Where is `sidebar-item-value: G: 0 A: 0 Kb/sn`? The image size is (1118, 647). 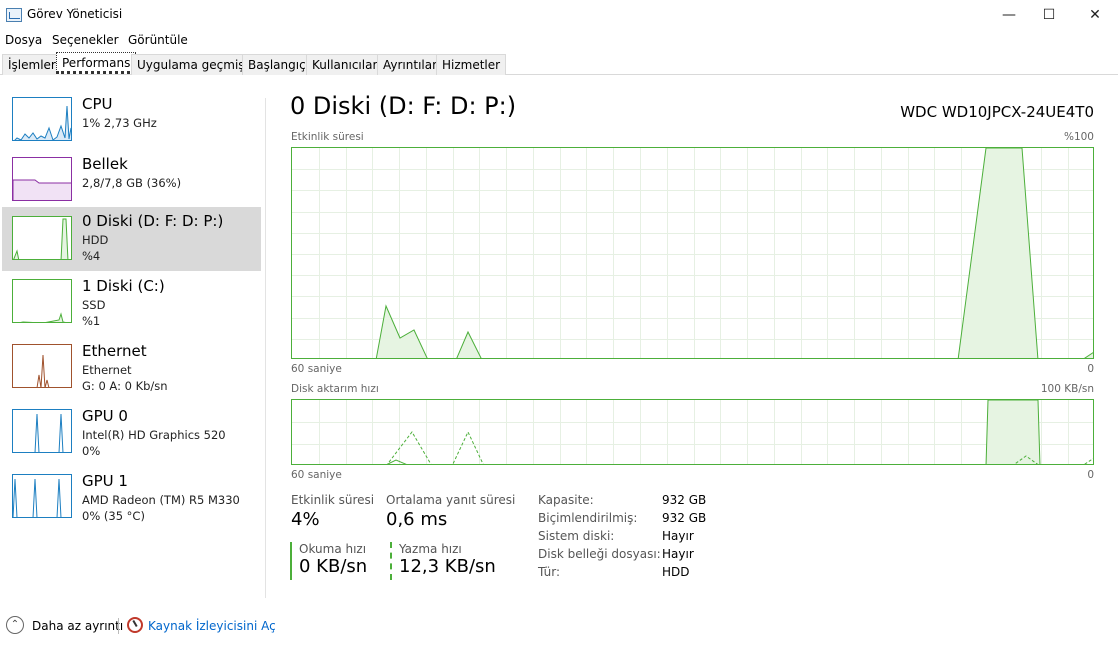 sidebar-item-value: G: 0 A: 0 Kb/sn is located at coordinates (125, 386).